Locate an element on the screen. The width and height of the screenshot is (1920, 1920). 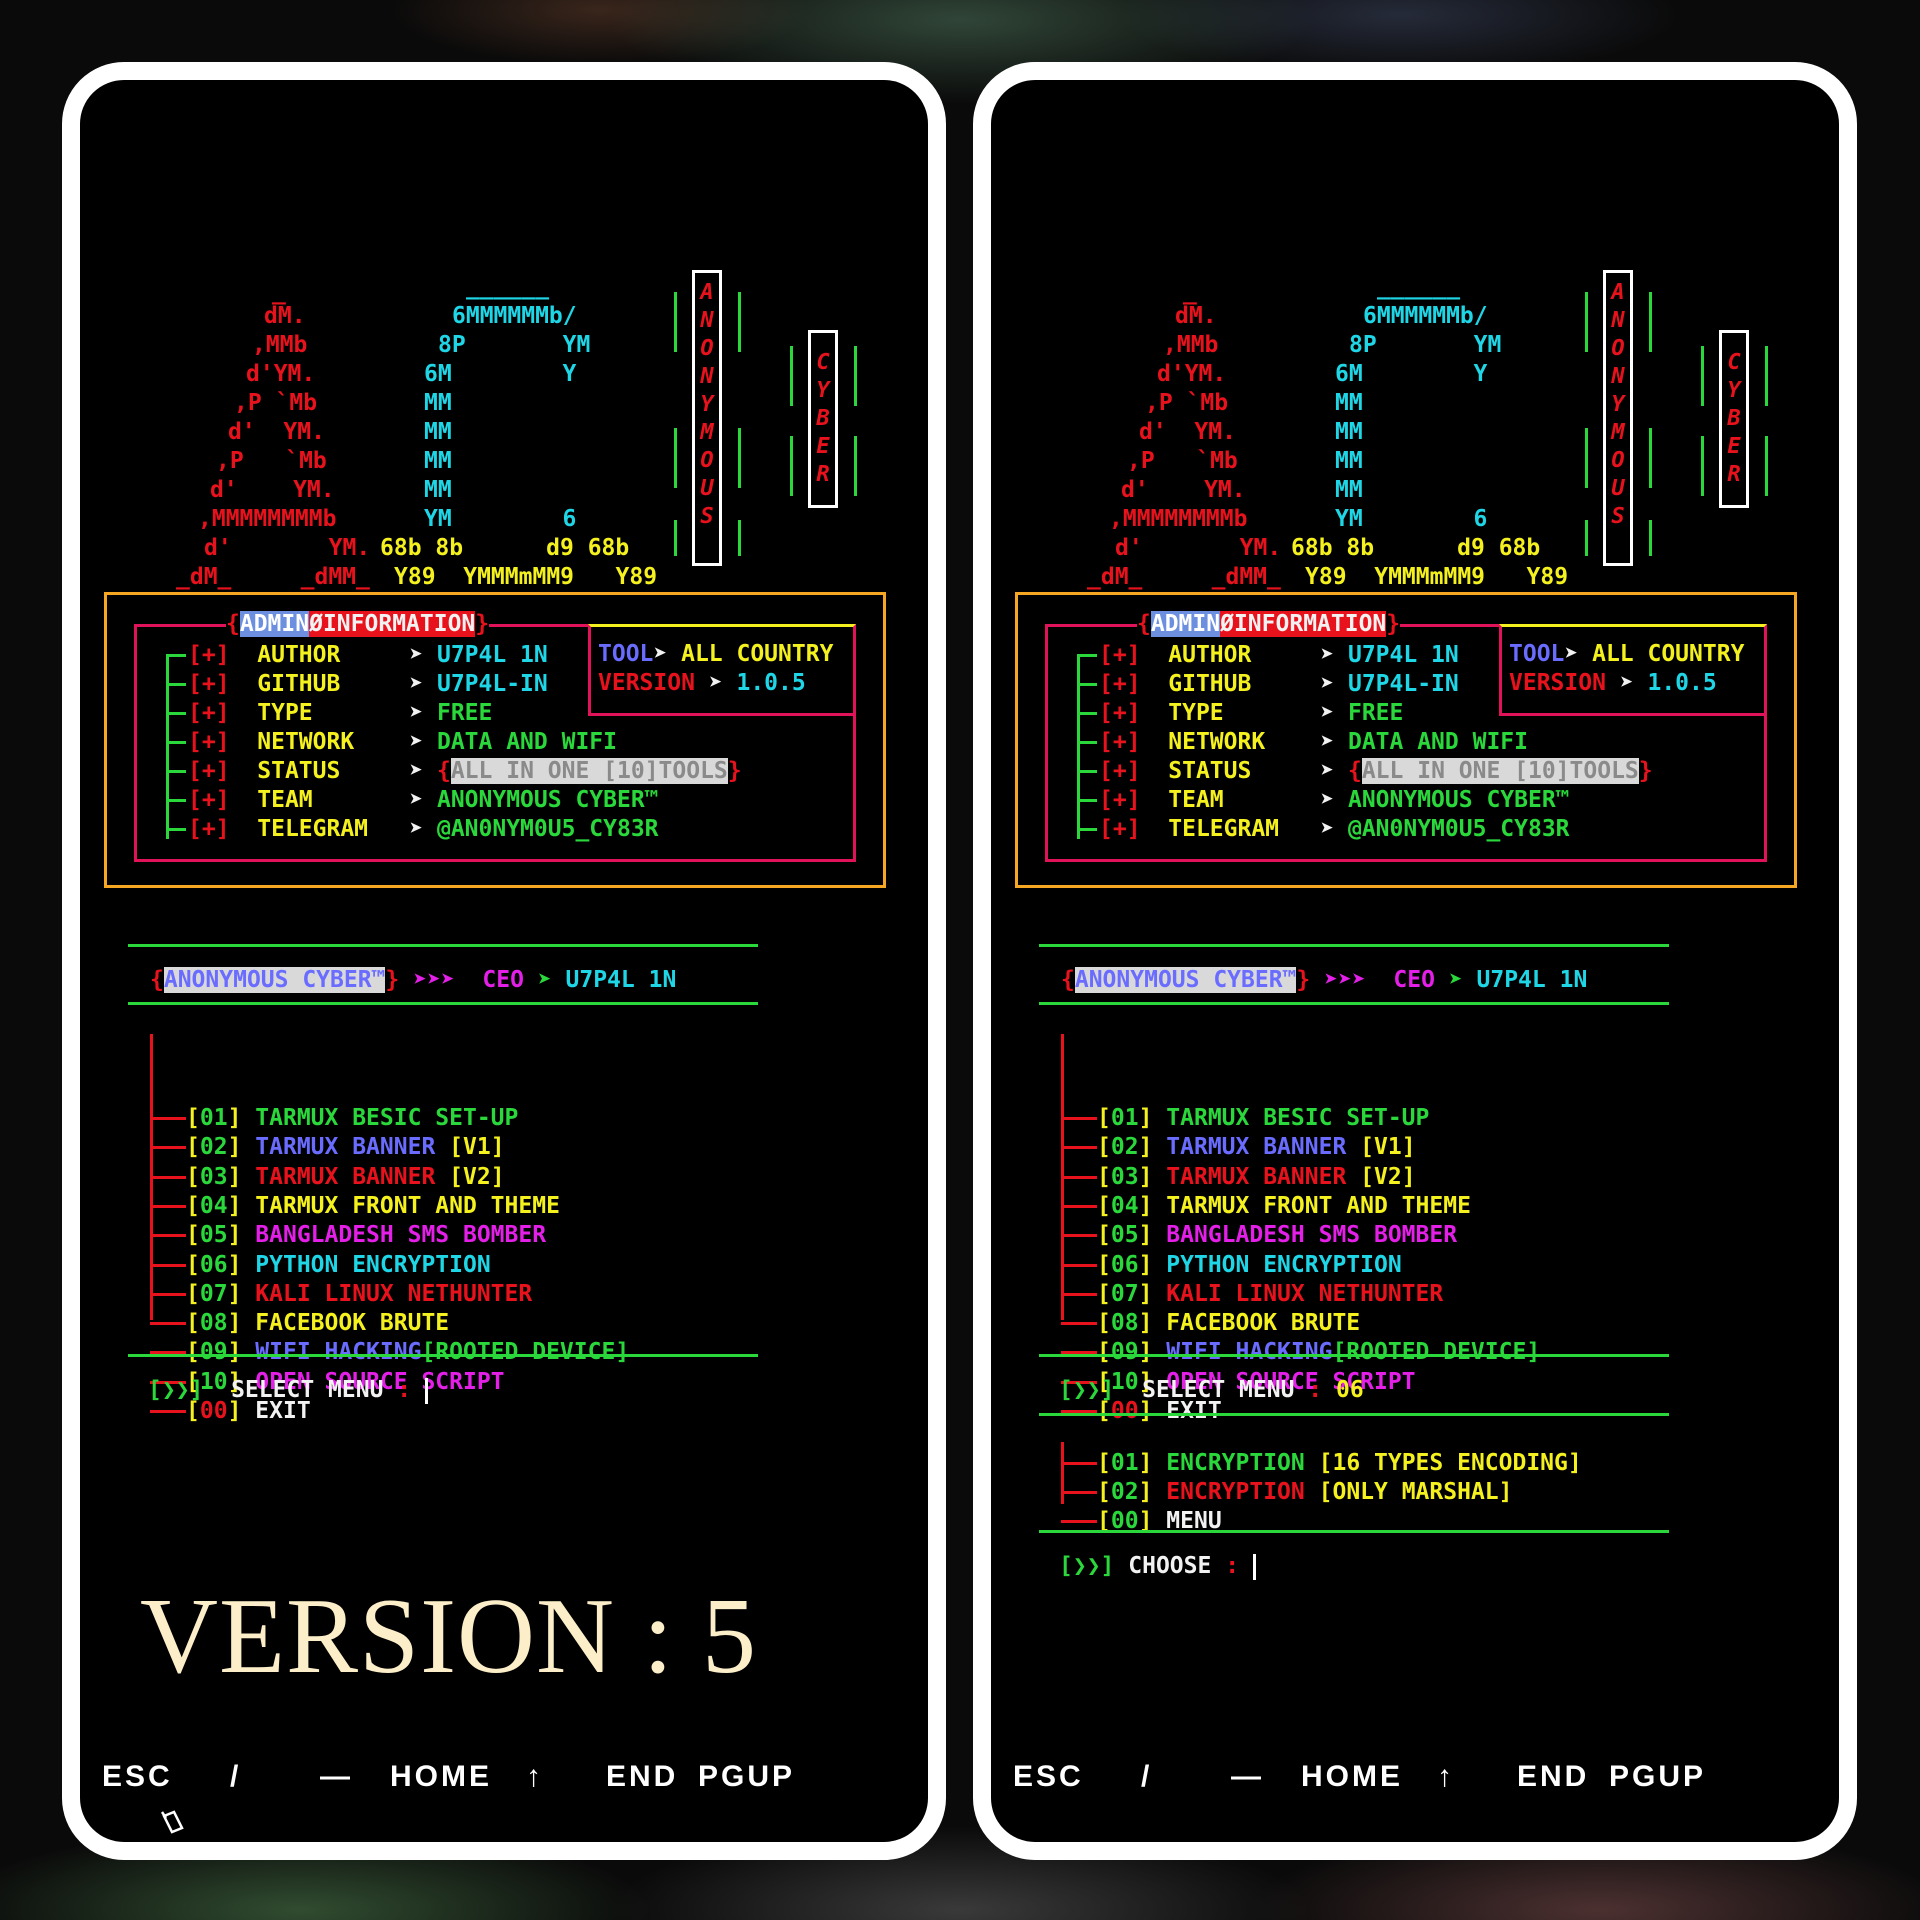
submenu-item: [02] ENCRYPTION [ONLY MARSHAL] is located at coordinates (1305, 1492).